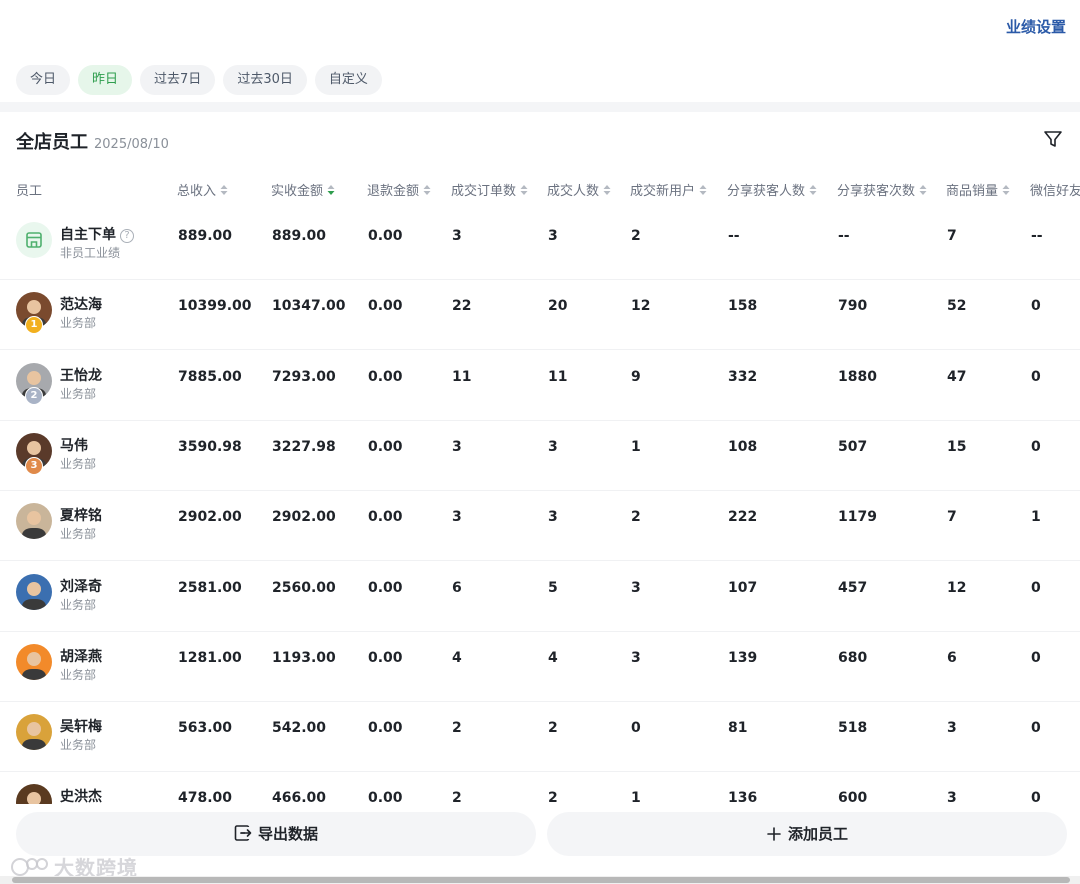 The height and width of the screenshot is (884, 1080). I want to click on tab-custom: 自定义, so click(348, 80).